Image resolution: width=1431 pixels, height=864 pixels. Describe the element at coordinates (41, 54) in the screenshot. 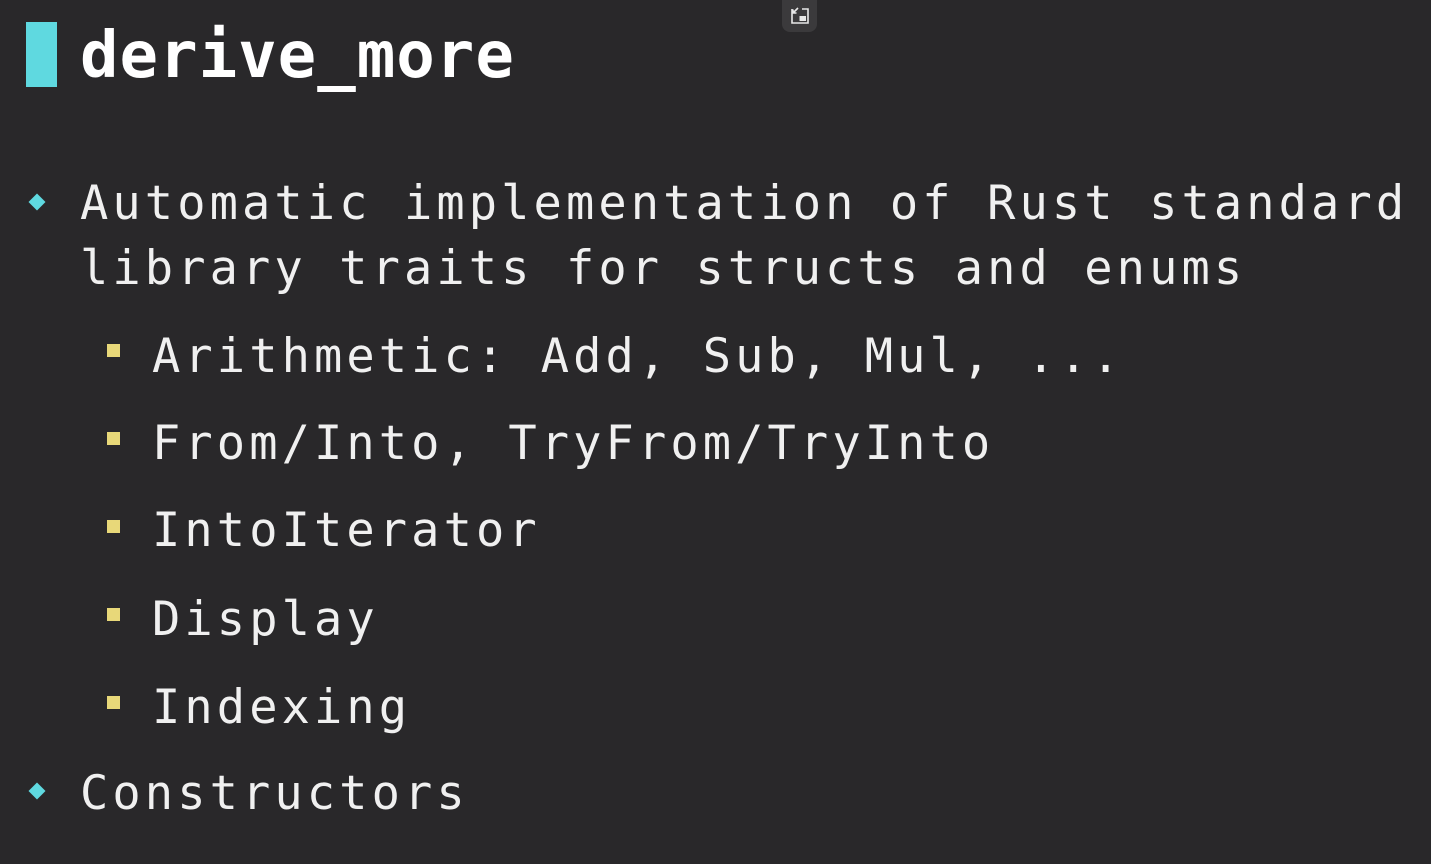

I see `title-accent-bar` at that location.